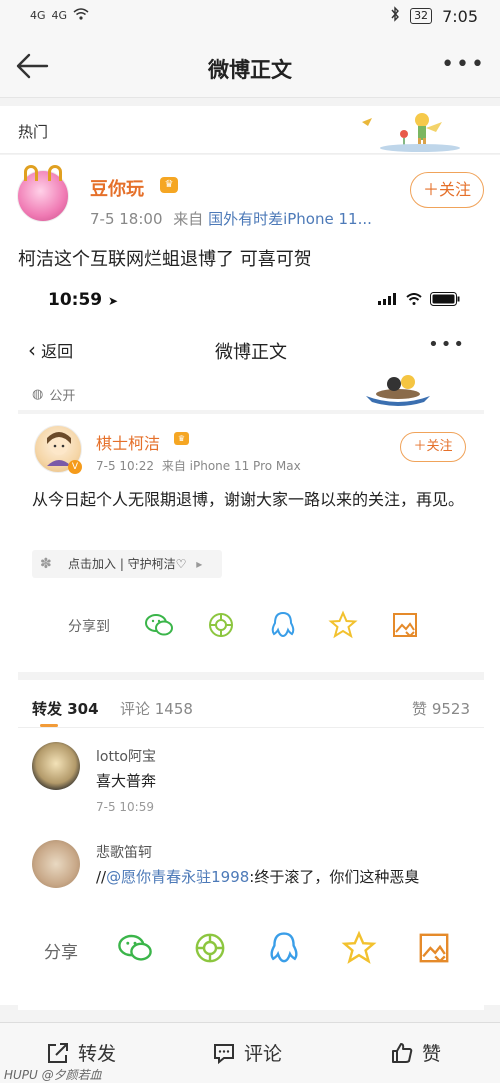  What do you see at coordinates (258, 877) in the screenshot?
I see `comment-text: //@愿你青春永驻1998:终于滚了，你们这种恶臭` at bounding box center [258, 877].